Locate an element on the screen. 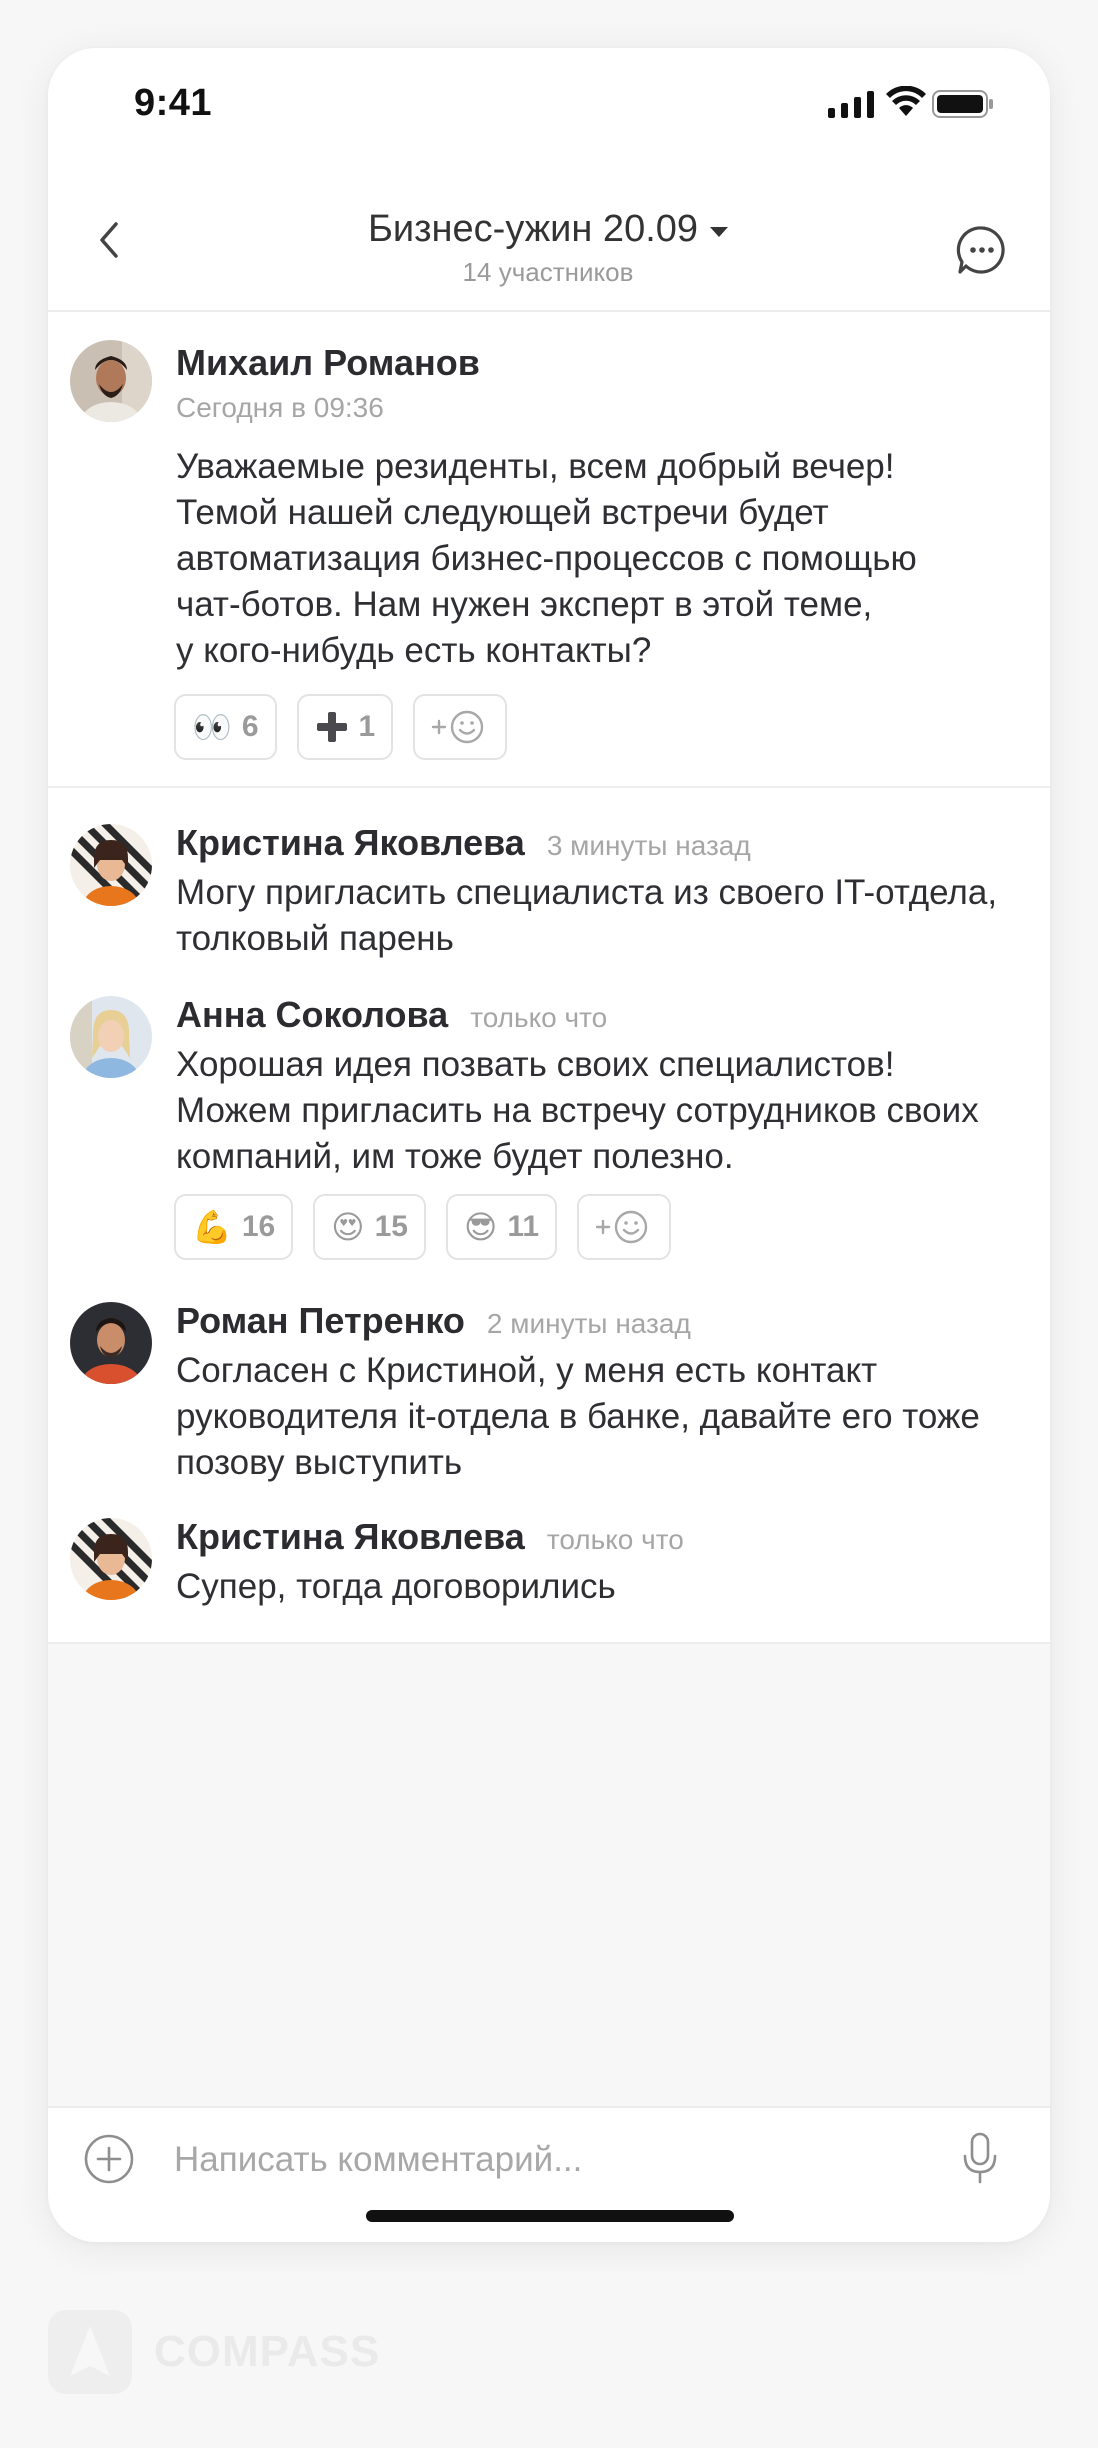  chat-bubble-icon is located at coordinates (980, 250).